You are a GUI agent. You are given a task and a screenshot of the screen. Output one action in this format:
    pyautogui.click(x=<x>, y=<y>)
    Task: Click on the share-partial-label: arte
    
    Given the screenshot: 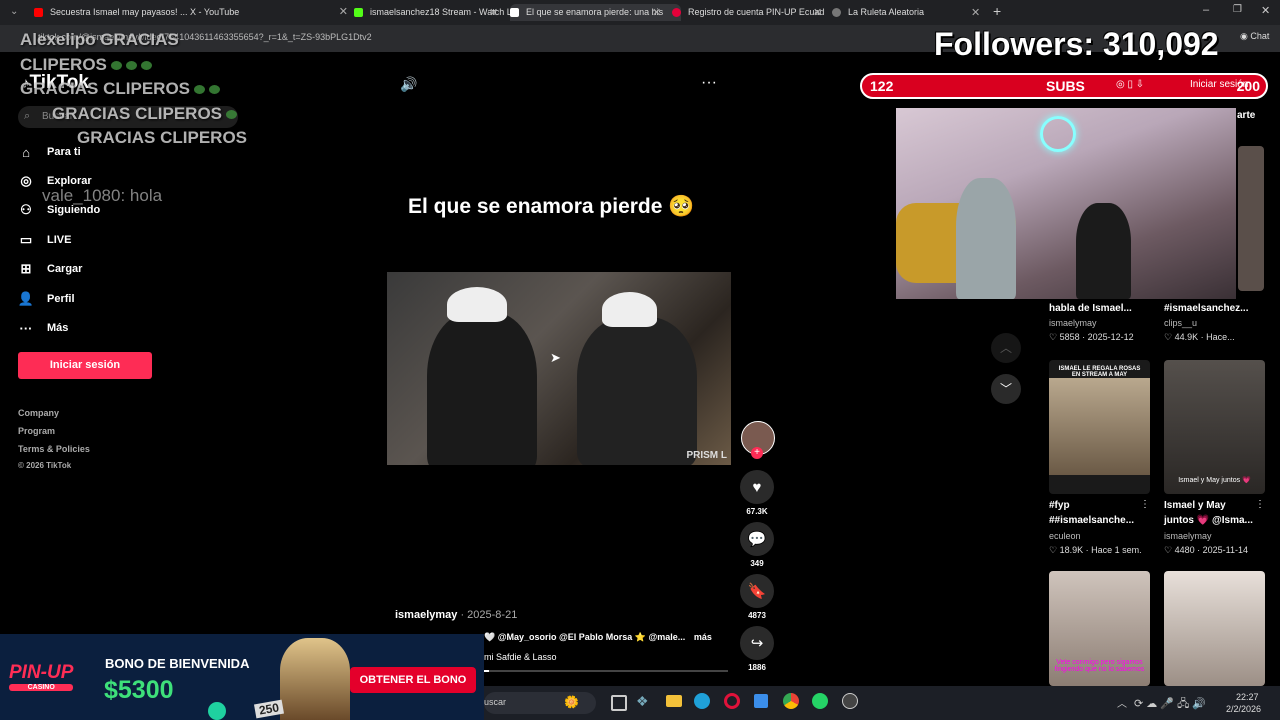 What is the action you would take?
    pyautogui.click(x=1246, y=115)
    